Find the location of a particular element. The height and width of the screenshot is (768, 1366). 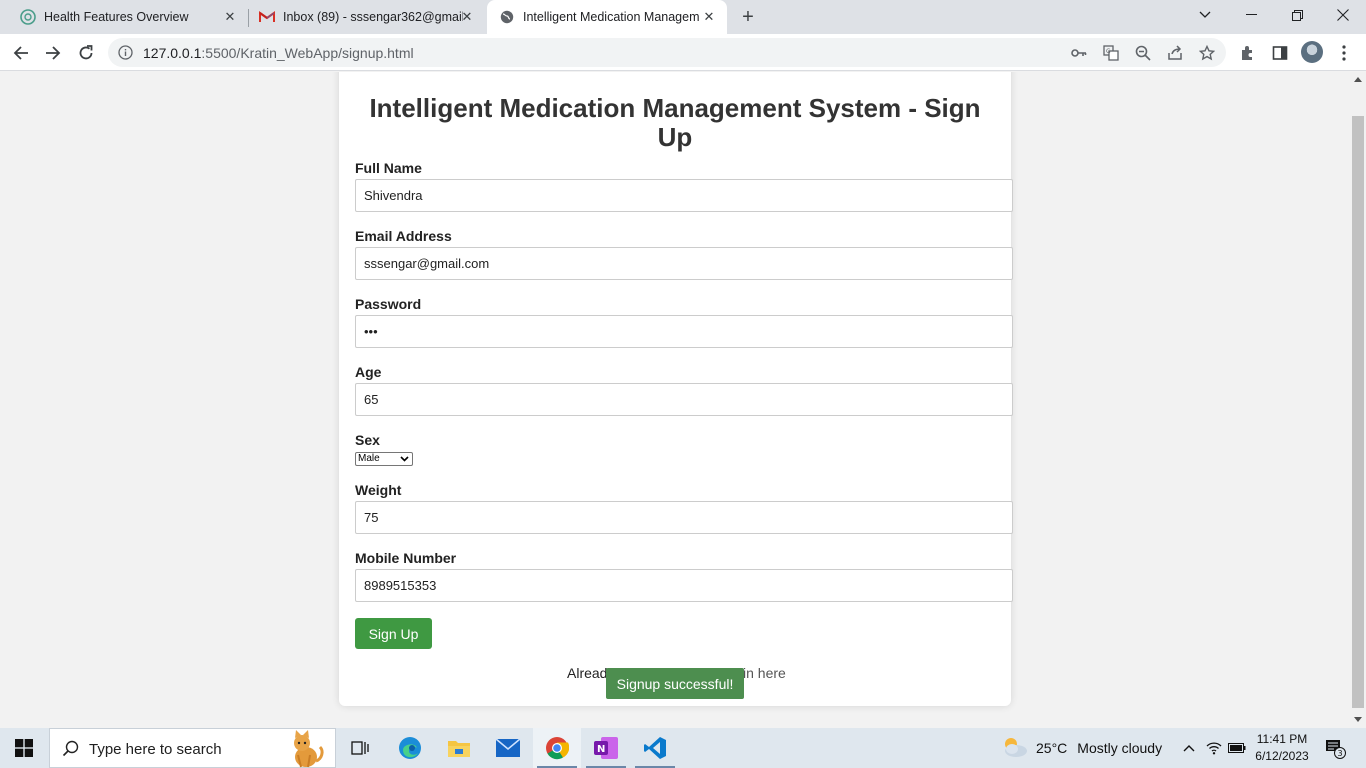

chrome-icon is located at coordinates (557, 748).